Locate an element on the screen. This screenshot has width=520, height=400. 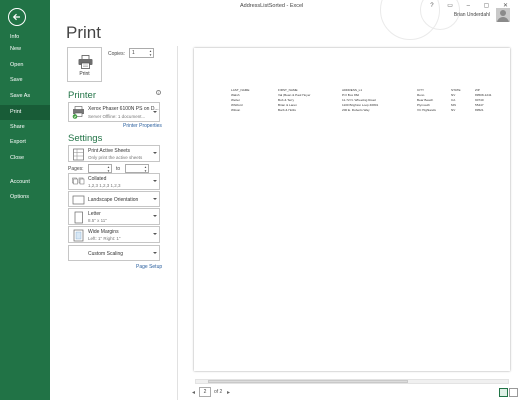
sidebar-item-share: Share is located at coordinates (25, 127).